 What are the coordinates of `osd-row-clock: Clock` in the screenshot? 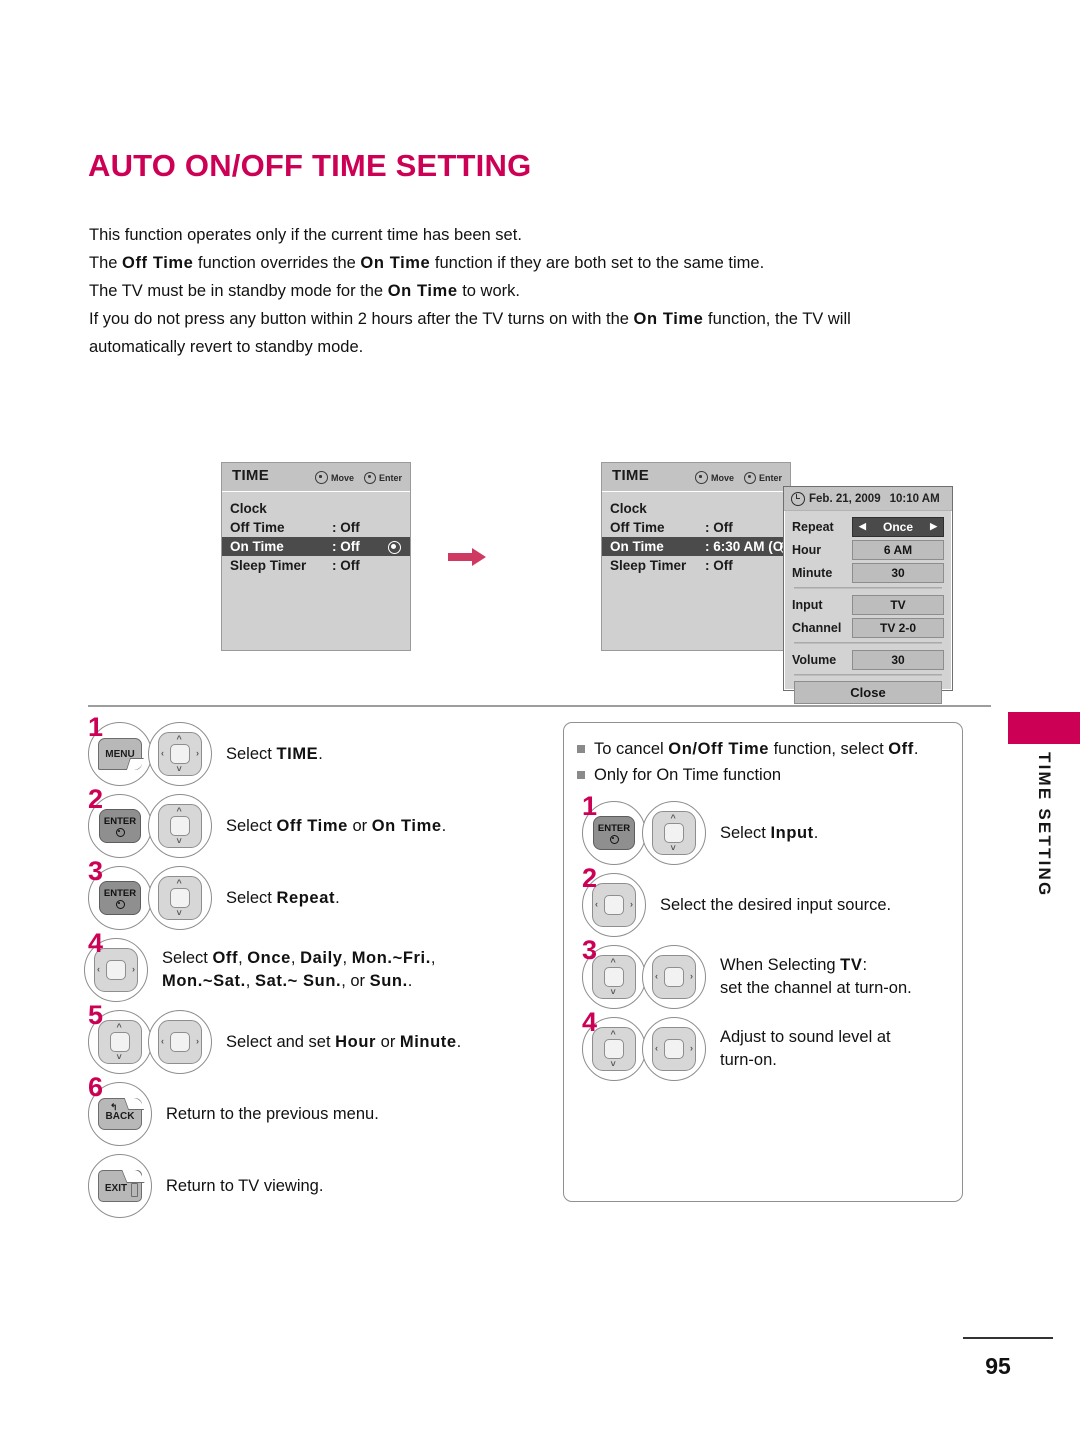 It's located at (316, 508).